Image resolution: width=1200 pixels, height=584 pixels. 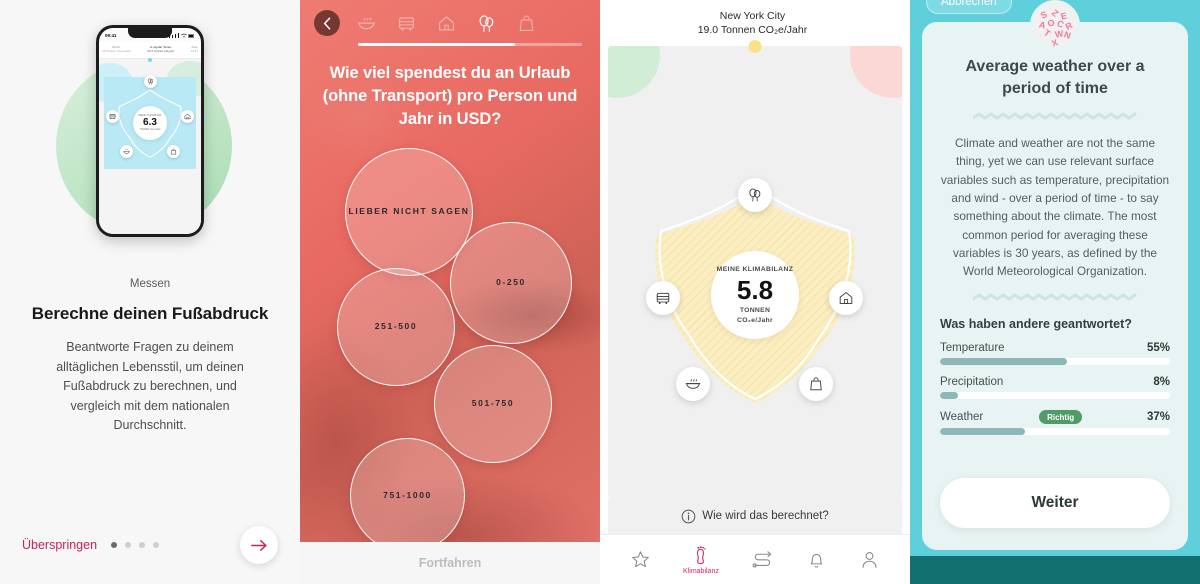 I want to click on phone-node-bowl, so click(x=126, y=151).